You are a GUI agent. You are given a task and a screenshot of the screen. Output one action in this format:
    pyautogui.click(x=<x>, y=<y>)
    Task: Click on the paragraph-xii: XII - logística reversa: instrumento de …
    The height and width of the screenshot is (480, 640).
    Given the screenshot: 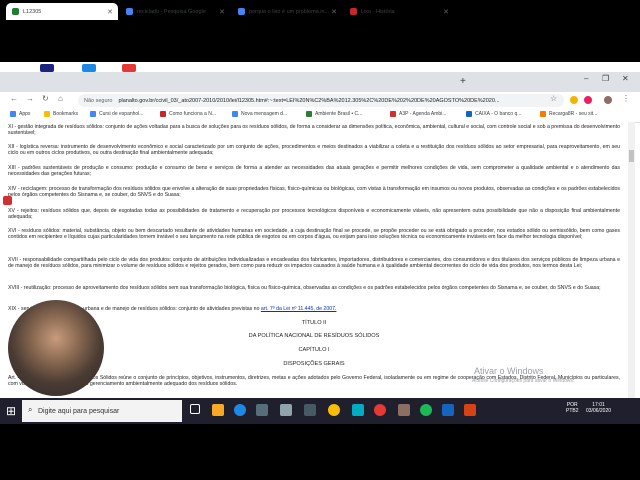 What is the action you would take?
    pyautogui.click(x=314, y=150)
    